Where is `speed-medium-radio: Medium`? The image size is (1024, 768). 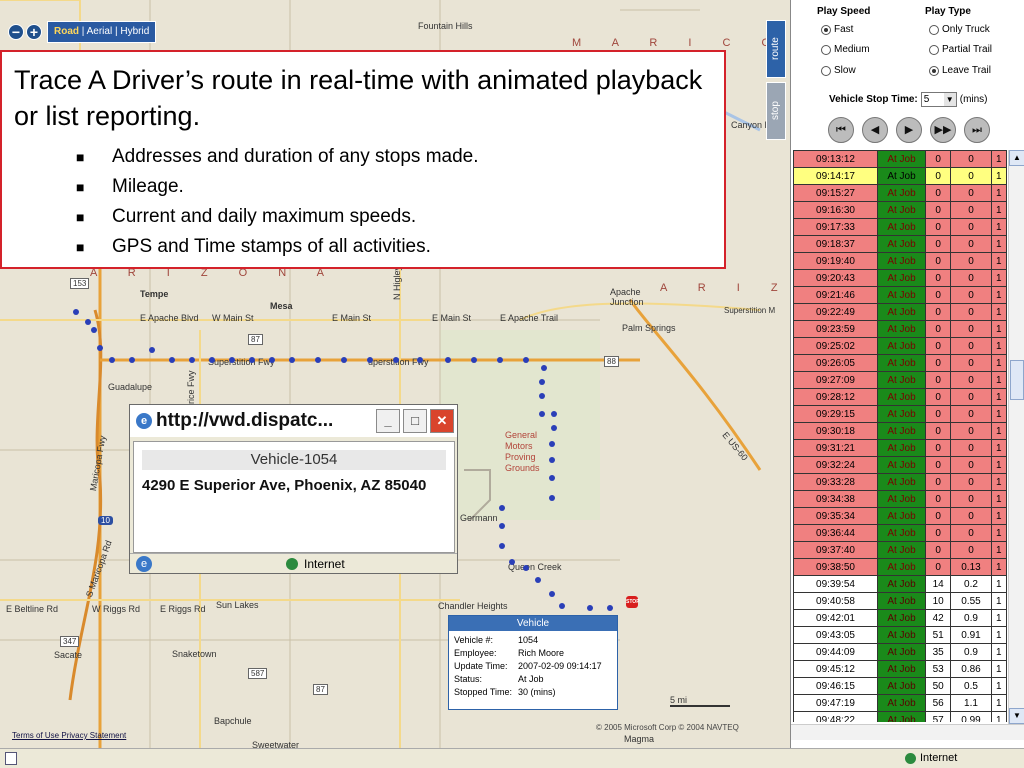 speed-medium-radio: Medium is located at coordinates (845, 49).